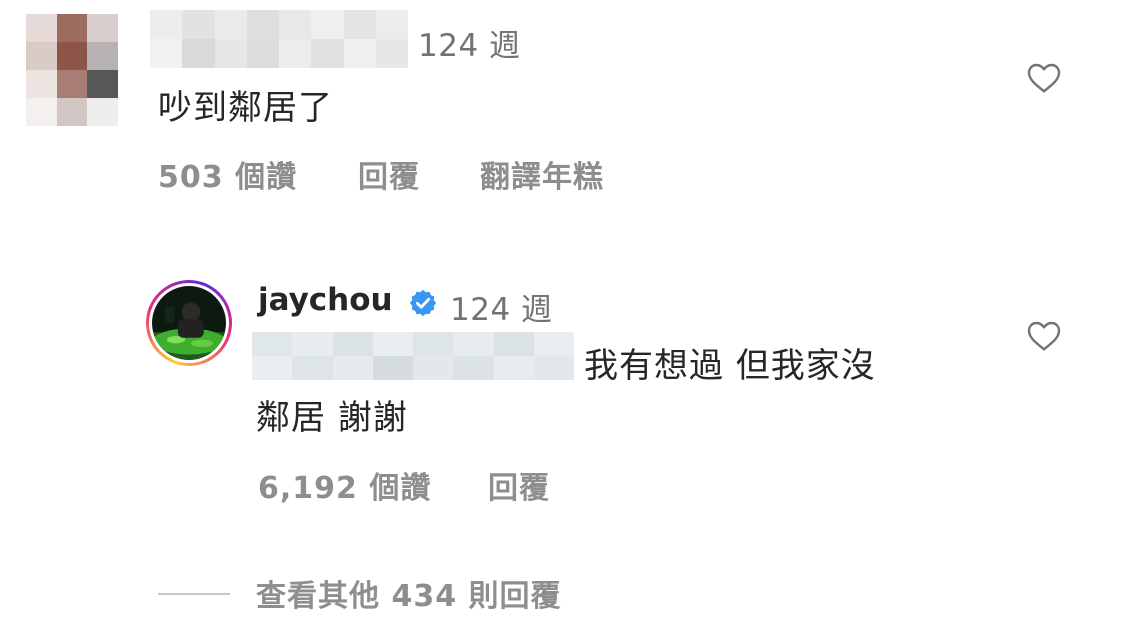  What do you see at coordinates (730, 366) in the screenshot?
I see `reply-text-line-1: 我有想過 但我家沒` at bounding box center [730, 366].